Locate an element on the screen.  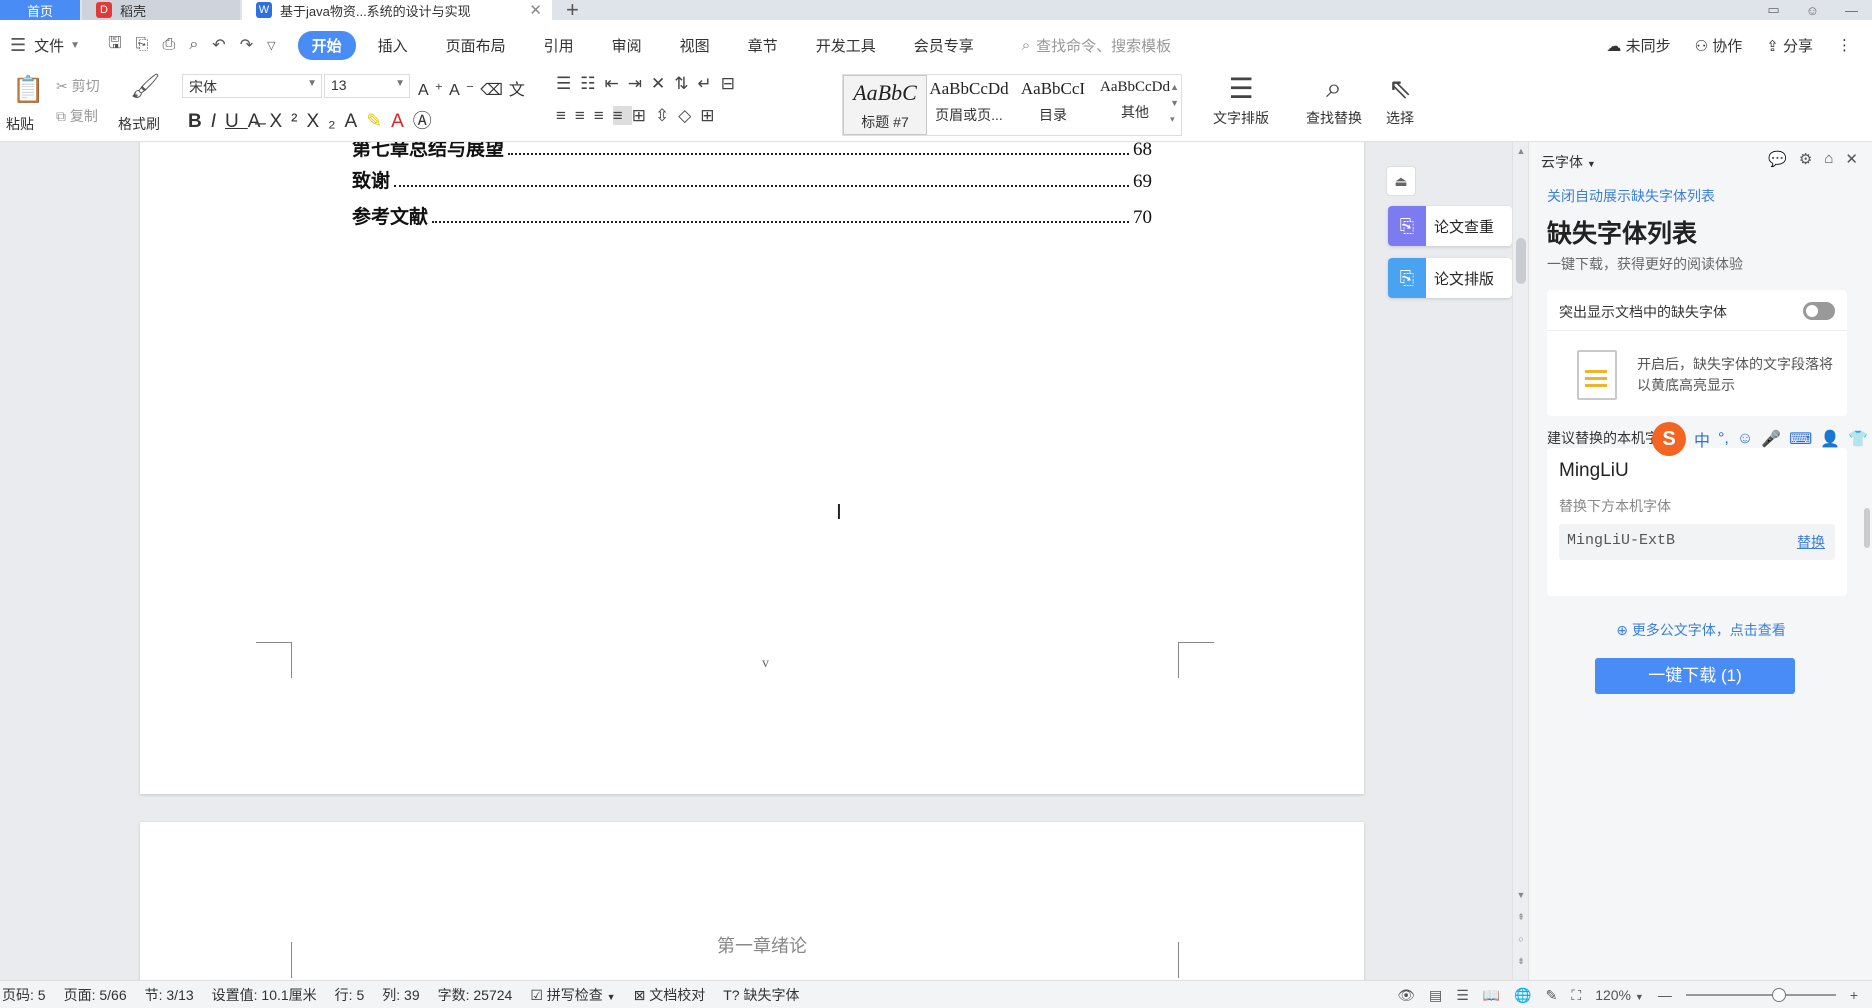
style-other: AaBbCcDd 其他 is located at coordinates (1135, 105).